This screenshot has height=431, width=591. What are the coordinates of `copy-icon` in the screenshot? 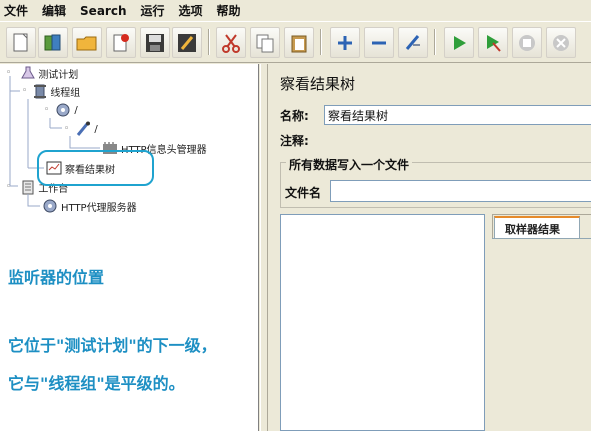 It's located at (265, 43).